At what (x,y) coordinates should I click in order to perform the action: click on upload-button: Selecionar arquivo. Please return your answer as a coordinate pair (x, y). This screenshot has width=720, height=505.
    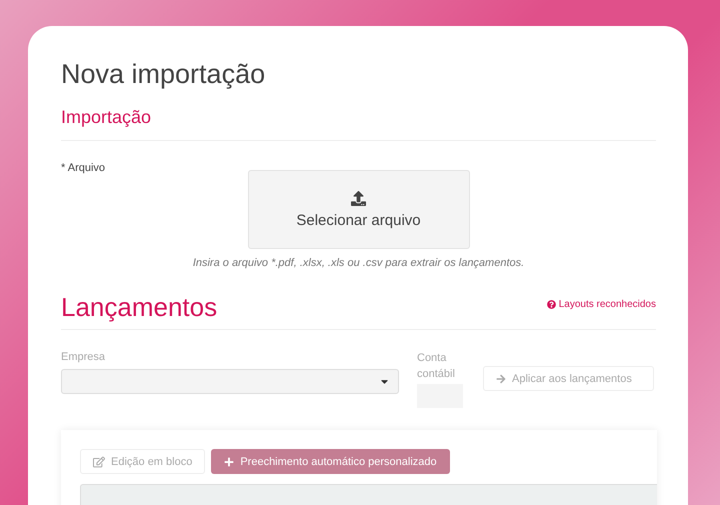
    Looking at the image, I should click on (359, 209).